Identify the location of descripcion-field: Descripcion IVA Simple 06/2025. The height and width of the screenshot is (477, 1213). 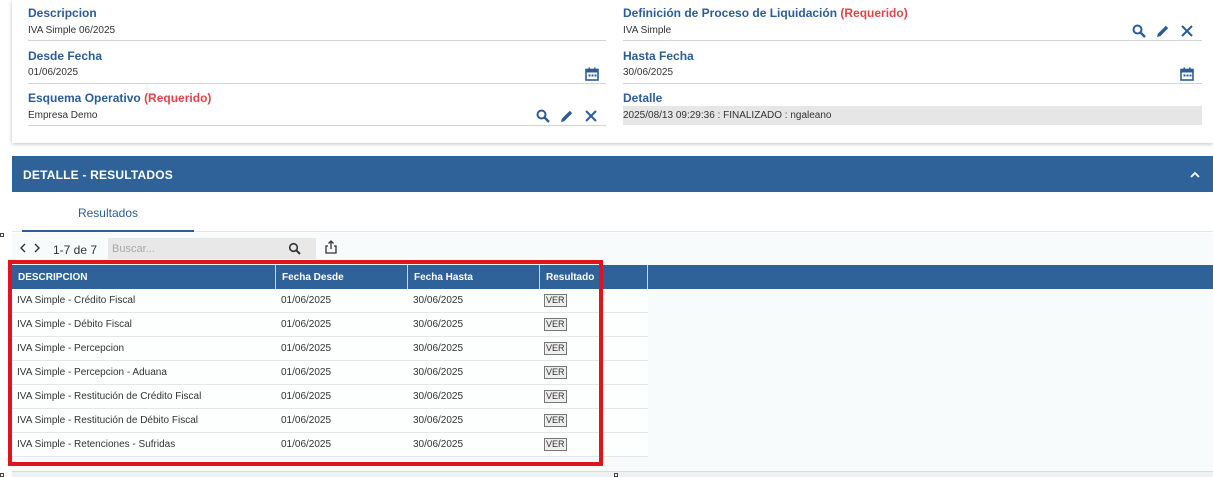
(317, 24).